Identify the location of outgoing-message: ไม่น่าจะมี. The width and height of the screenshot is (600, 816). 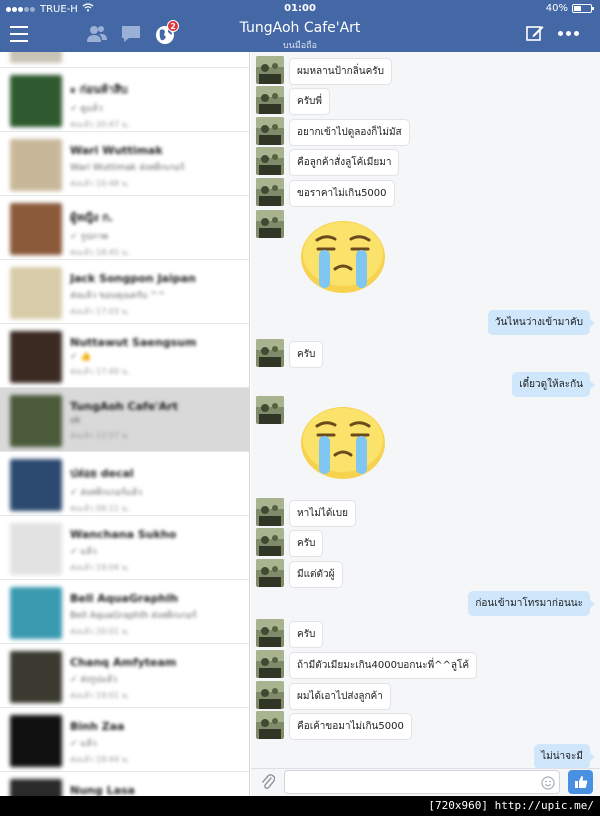
(564, 756).